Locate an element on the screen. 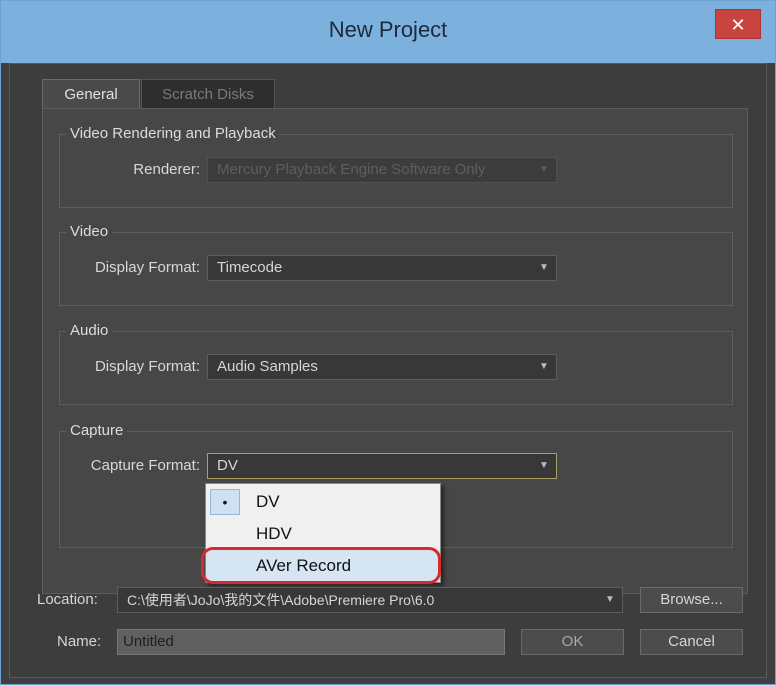  video-group: Video Display Format: Timecode ▼ is located at coordinates (396, 263).